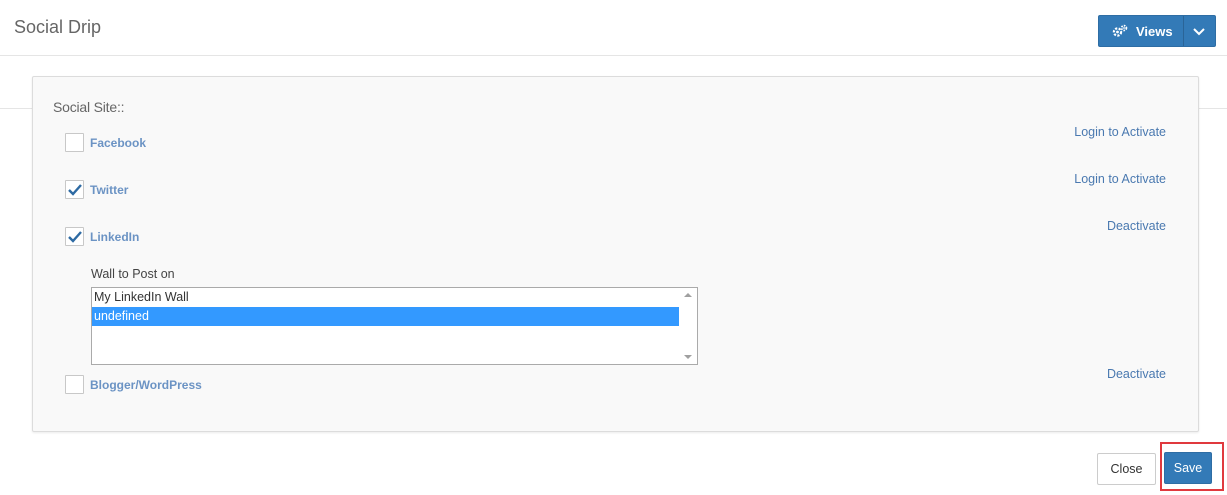 The height and width of the screenshot is (495, 1227). I want to click on chevron-down-icon, so click(1199, 31).